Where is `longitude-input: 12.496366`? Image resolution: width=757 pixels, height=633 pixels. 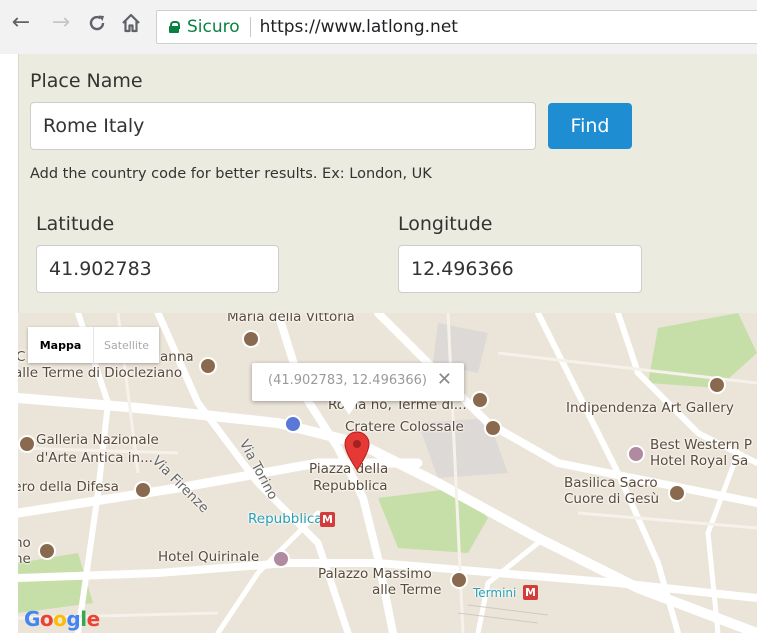
longitude-input: 12.496366 is located at coordinates (520, 269).